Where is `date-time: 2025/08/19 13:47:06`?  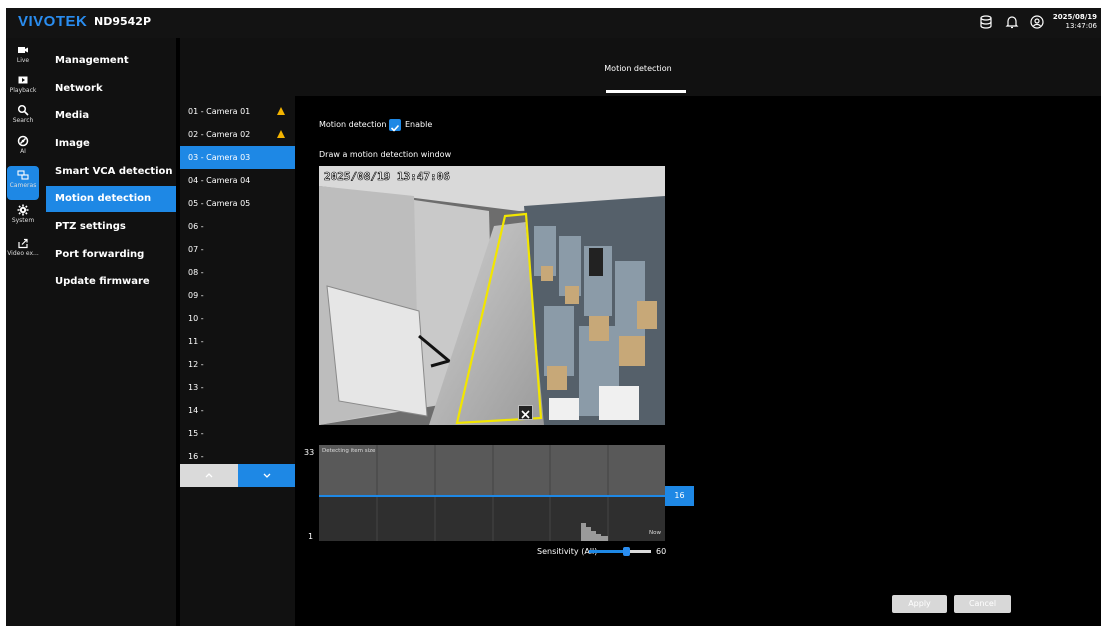
date-time: 2025/08/19 13:47:06 is located at coordinates (1075, 22).